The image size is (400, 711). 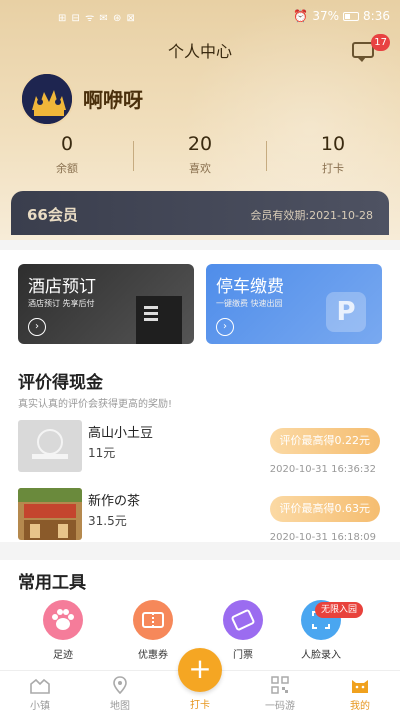 I want to click on review-time: 2020-10-31 16:36:32, so click(x=322, y=469).